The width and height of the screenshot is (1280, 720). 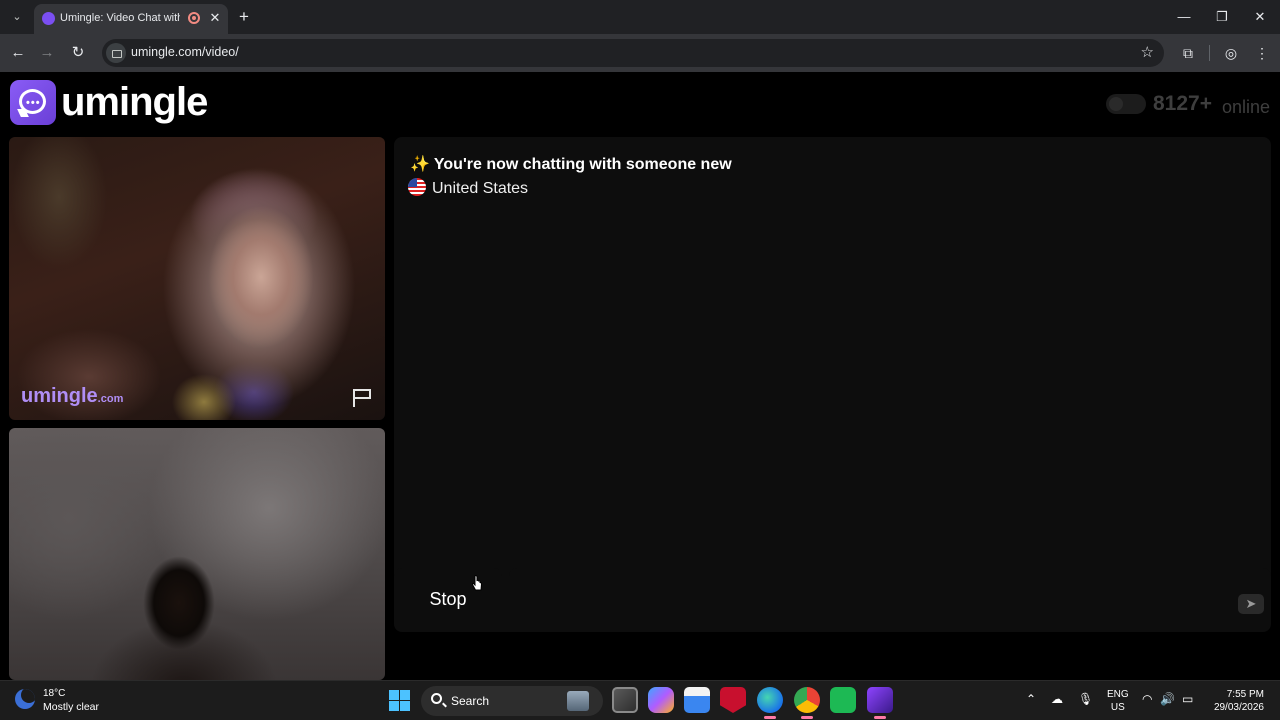 I want to click on video-watermark: umingle.com, so click(x=72, y=396).